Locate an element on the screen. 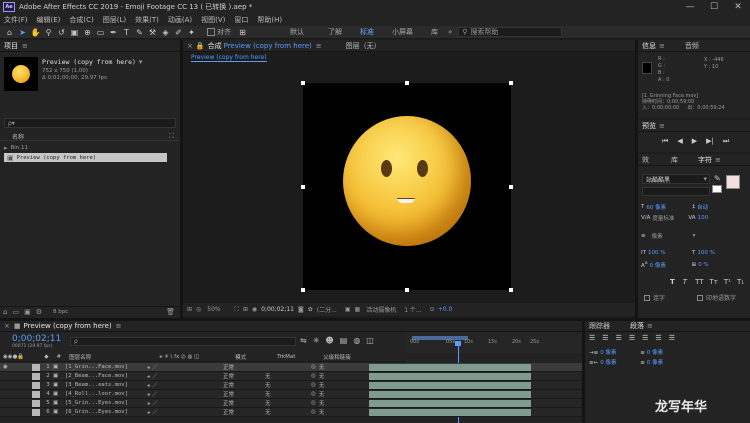 This screenshot has height=423, width=750. snap-options-icon: ⊞ is located at coordinates (242, 32).